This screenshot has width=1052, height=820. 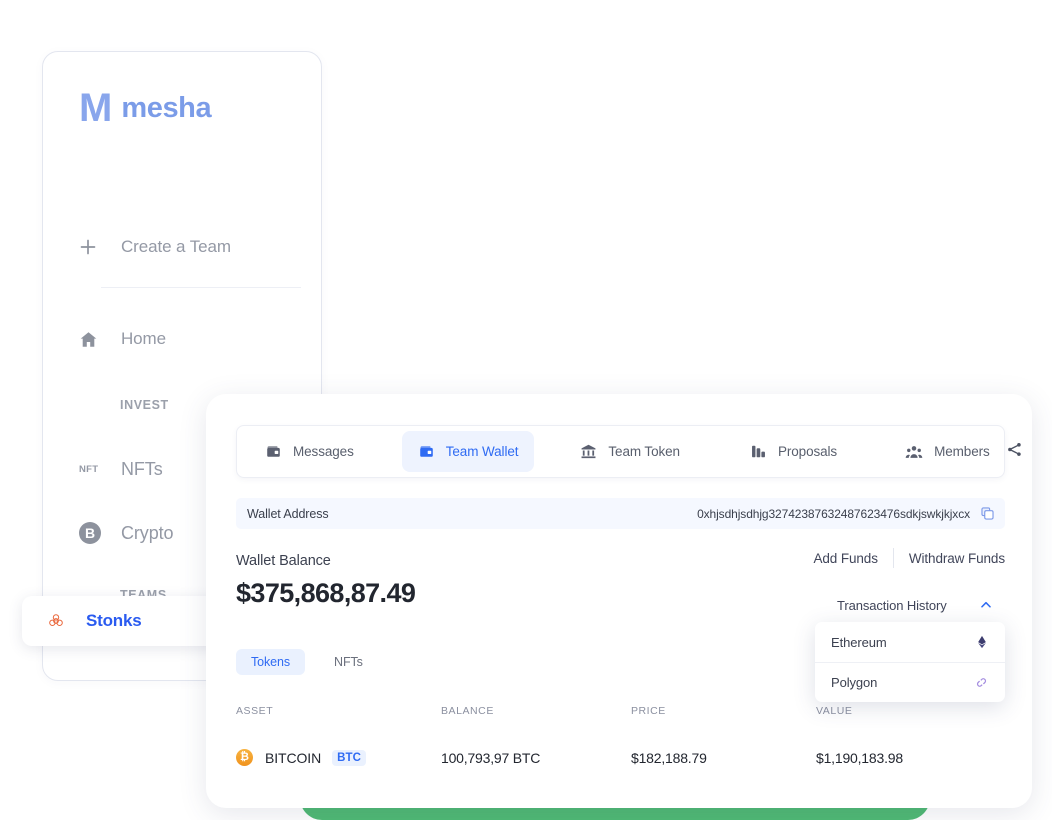 I want to click on toggle-tokens: Tokens, so click(x=271, y=662).